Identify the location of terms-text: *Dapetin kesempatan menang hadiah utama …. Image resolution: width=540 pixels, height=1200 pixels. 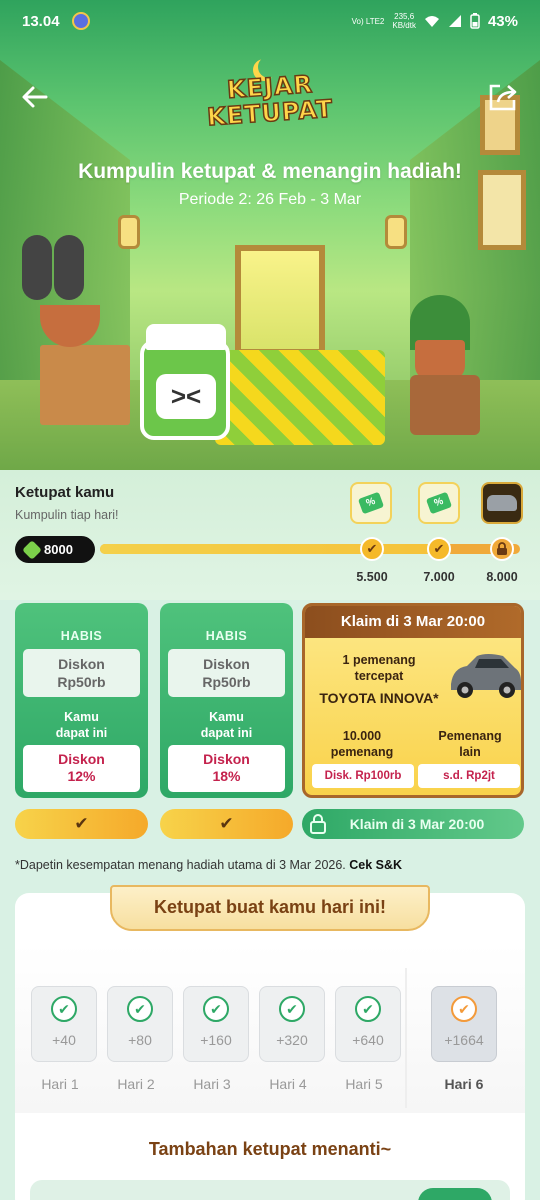
(182, 865).